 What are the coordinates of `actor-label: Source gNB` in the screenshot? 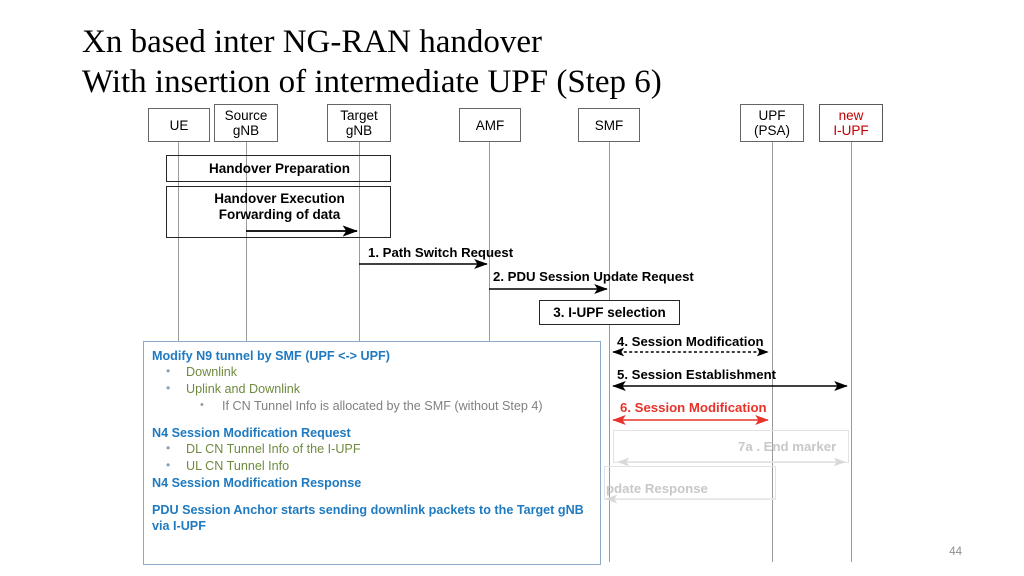 It's located at (246, 123).